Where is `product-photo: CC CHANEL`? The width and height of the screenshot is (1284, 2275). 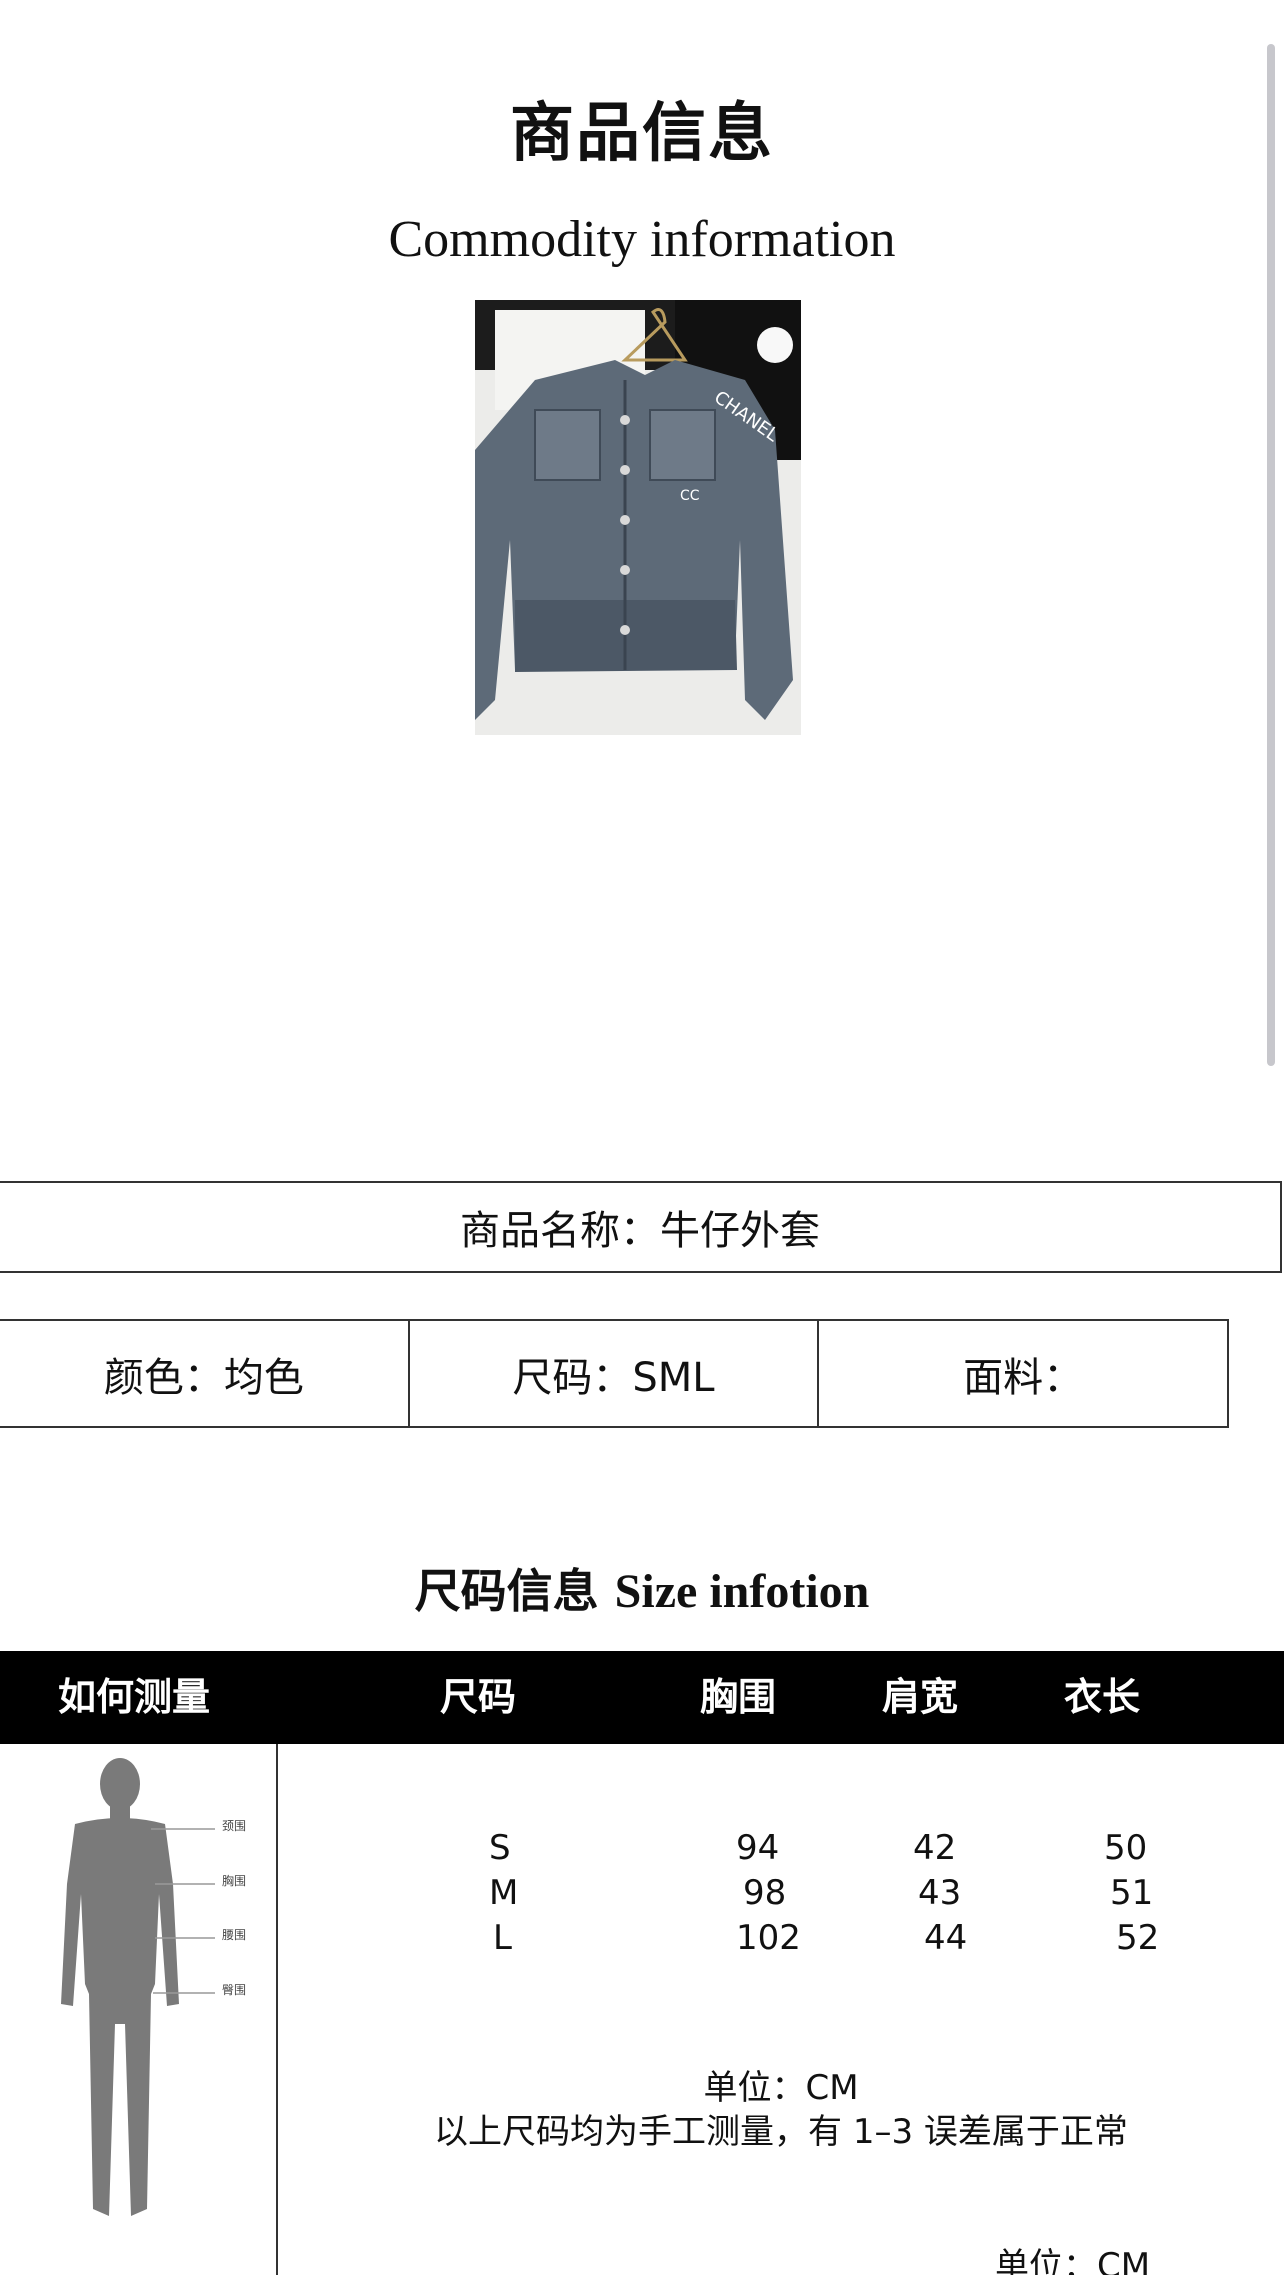
product-photo: CC CHANEL is located at coordinates (638, 517).